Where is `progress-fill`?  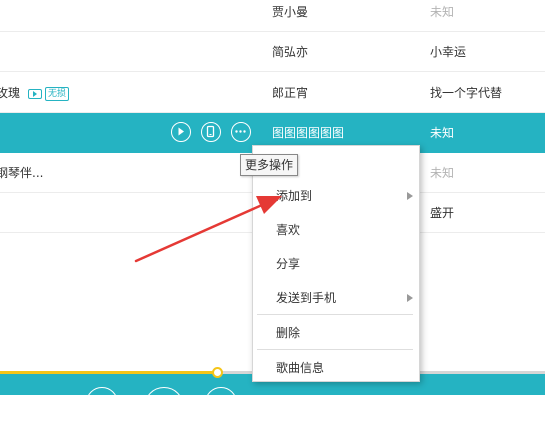
progress-fill is located at coordinates (109, 372).